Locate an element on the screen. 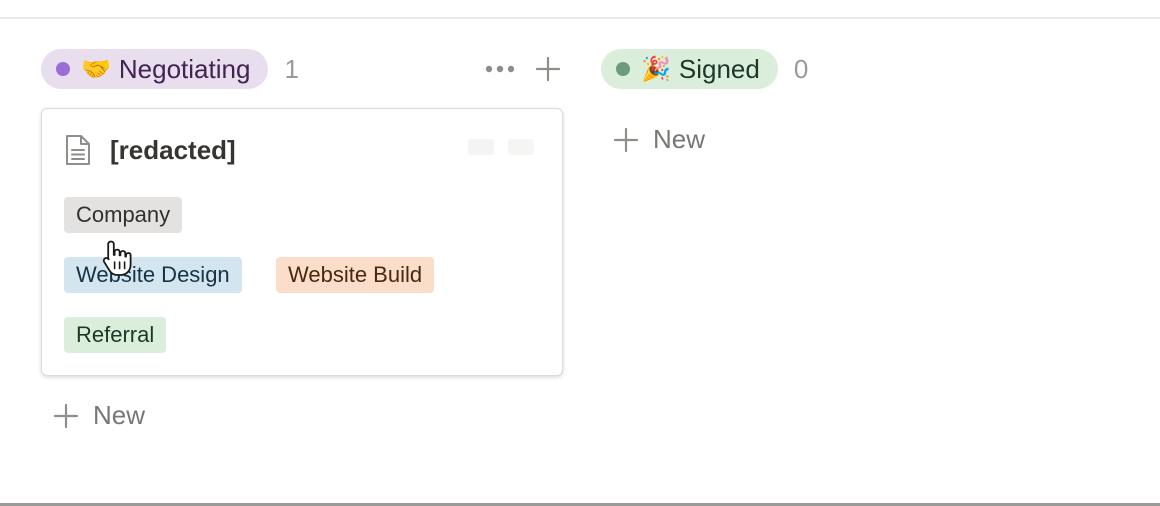 The height and width of the screenshot is (506, 1160). board-column-signed: 🎉 Signed 0 New is located at coordinates (751, 101).